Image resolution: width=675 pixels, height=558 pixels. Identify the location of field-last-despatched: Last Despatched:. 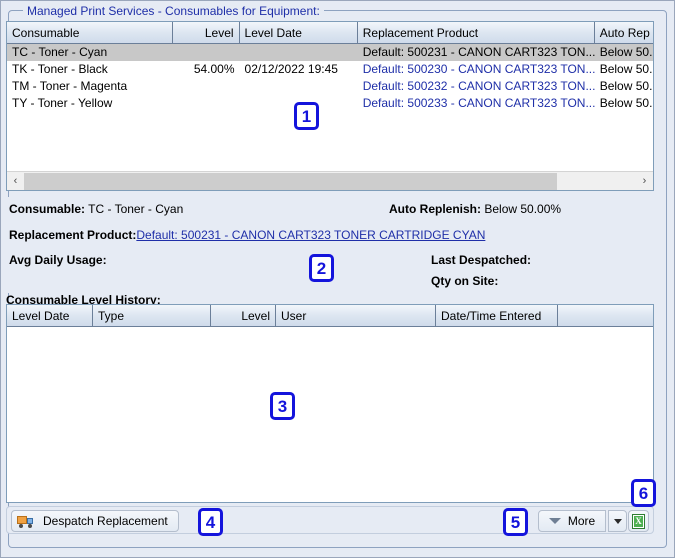
(481, 260).